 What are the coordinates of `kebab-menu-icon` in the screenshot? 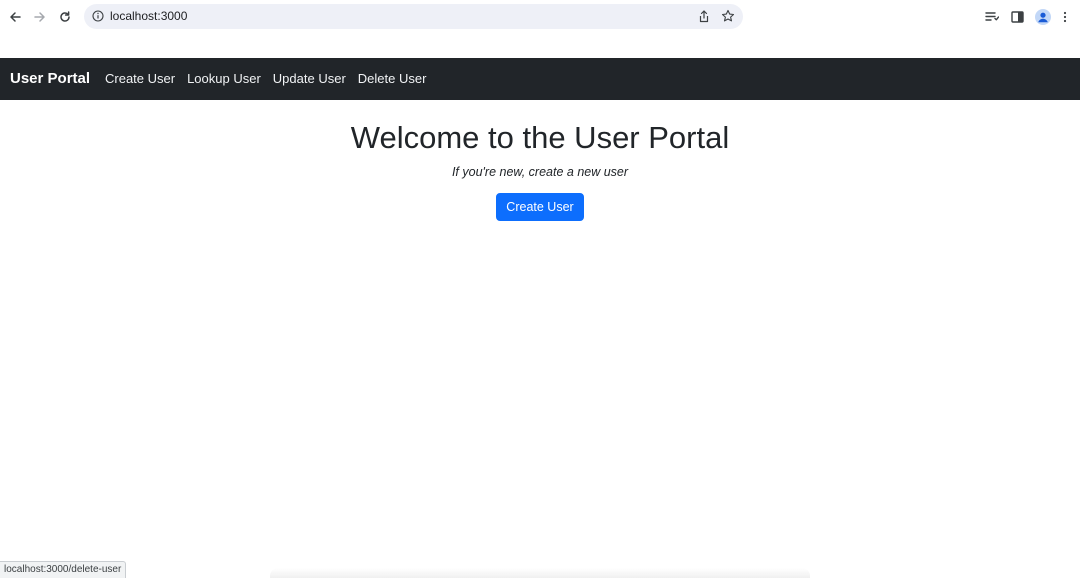 It's located at (1065, 17).